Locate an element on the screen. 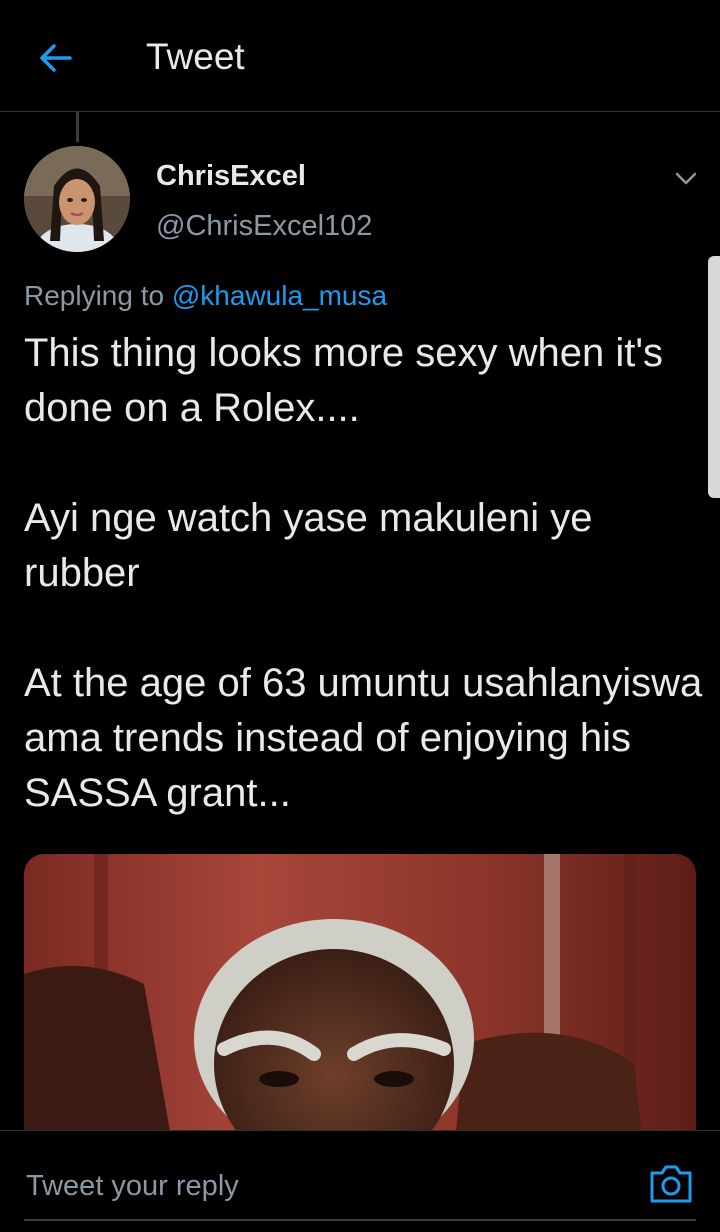 The height and width of the screenshot is (1232, 720). chevron-down-icon is located at coordinates (686, 178).